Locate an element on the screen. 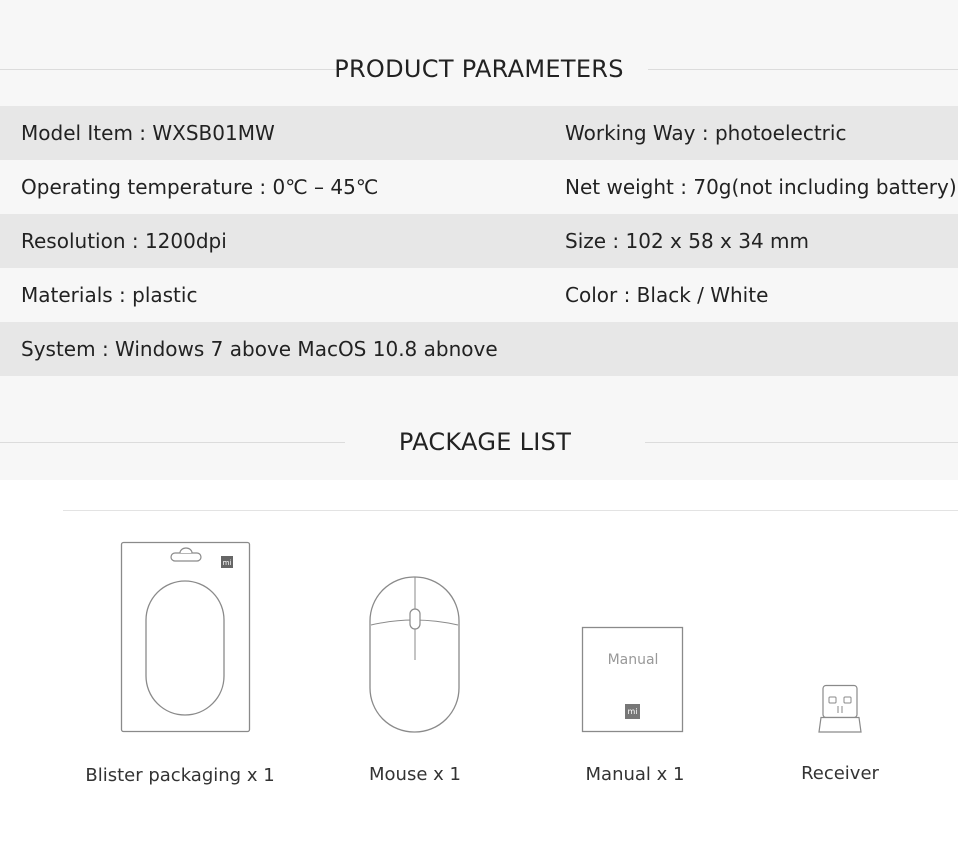  mouse-label: Mouse x 1 is located at coordinates (415, 774).